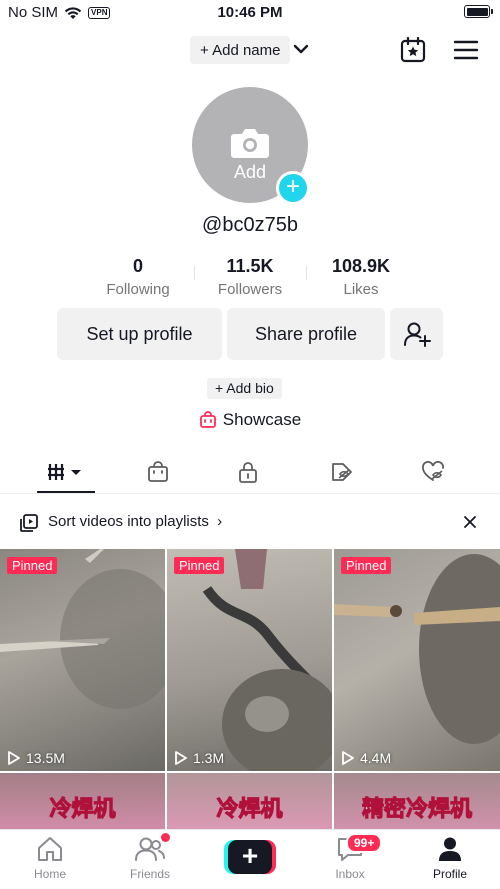 This screenshot has height=889, width=500. What do you see at coordinates (138, 277) in the screenshot?
I see `stat-following: 0 Following` at bounding box center [138, 277].